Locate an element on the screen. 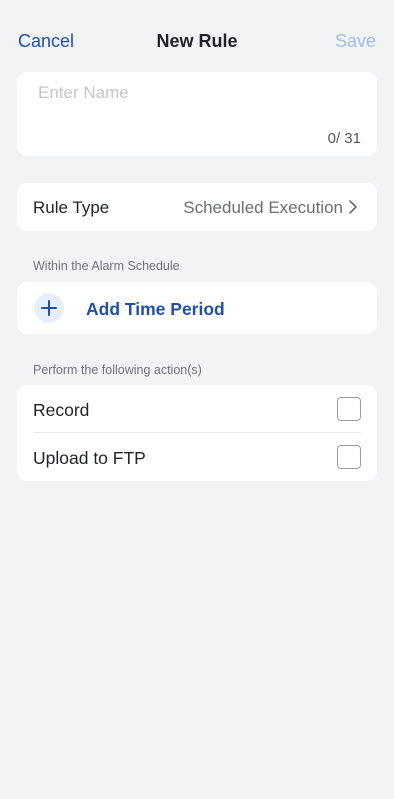  actions-list: Record Upload to FTP is located at coordinates (197, 433).